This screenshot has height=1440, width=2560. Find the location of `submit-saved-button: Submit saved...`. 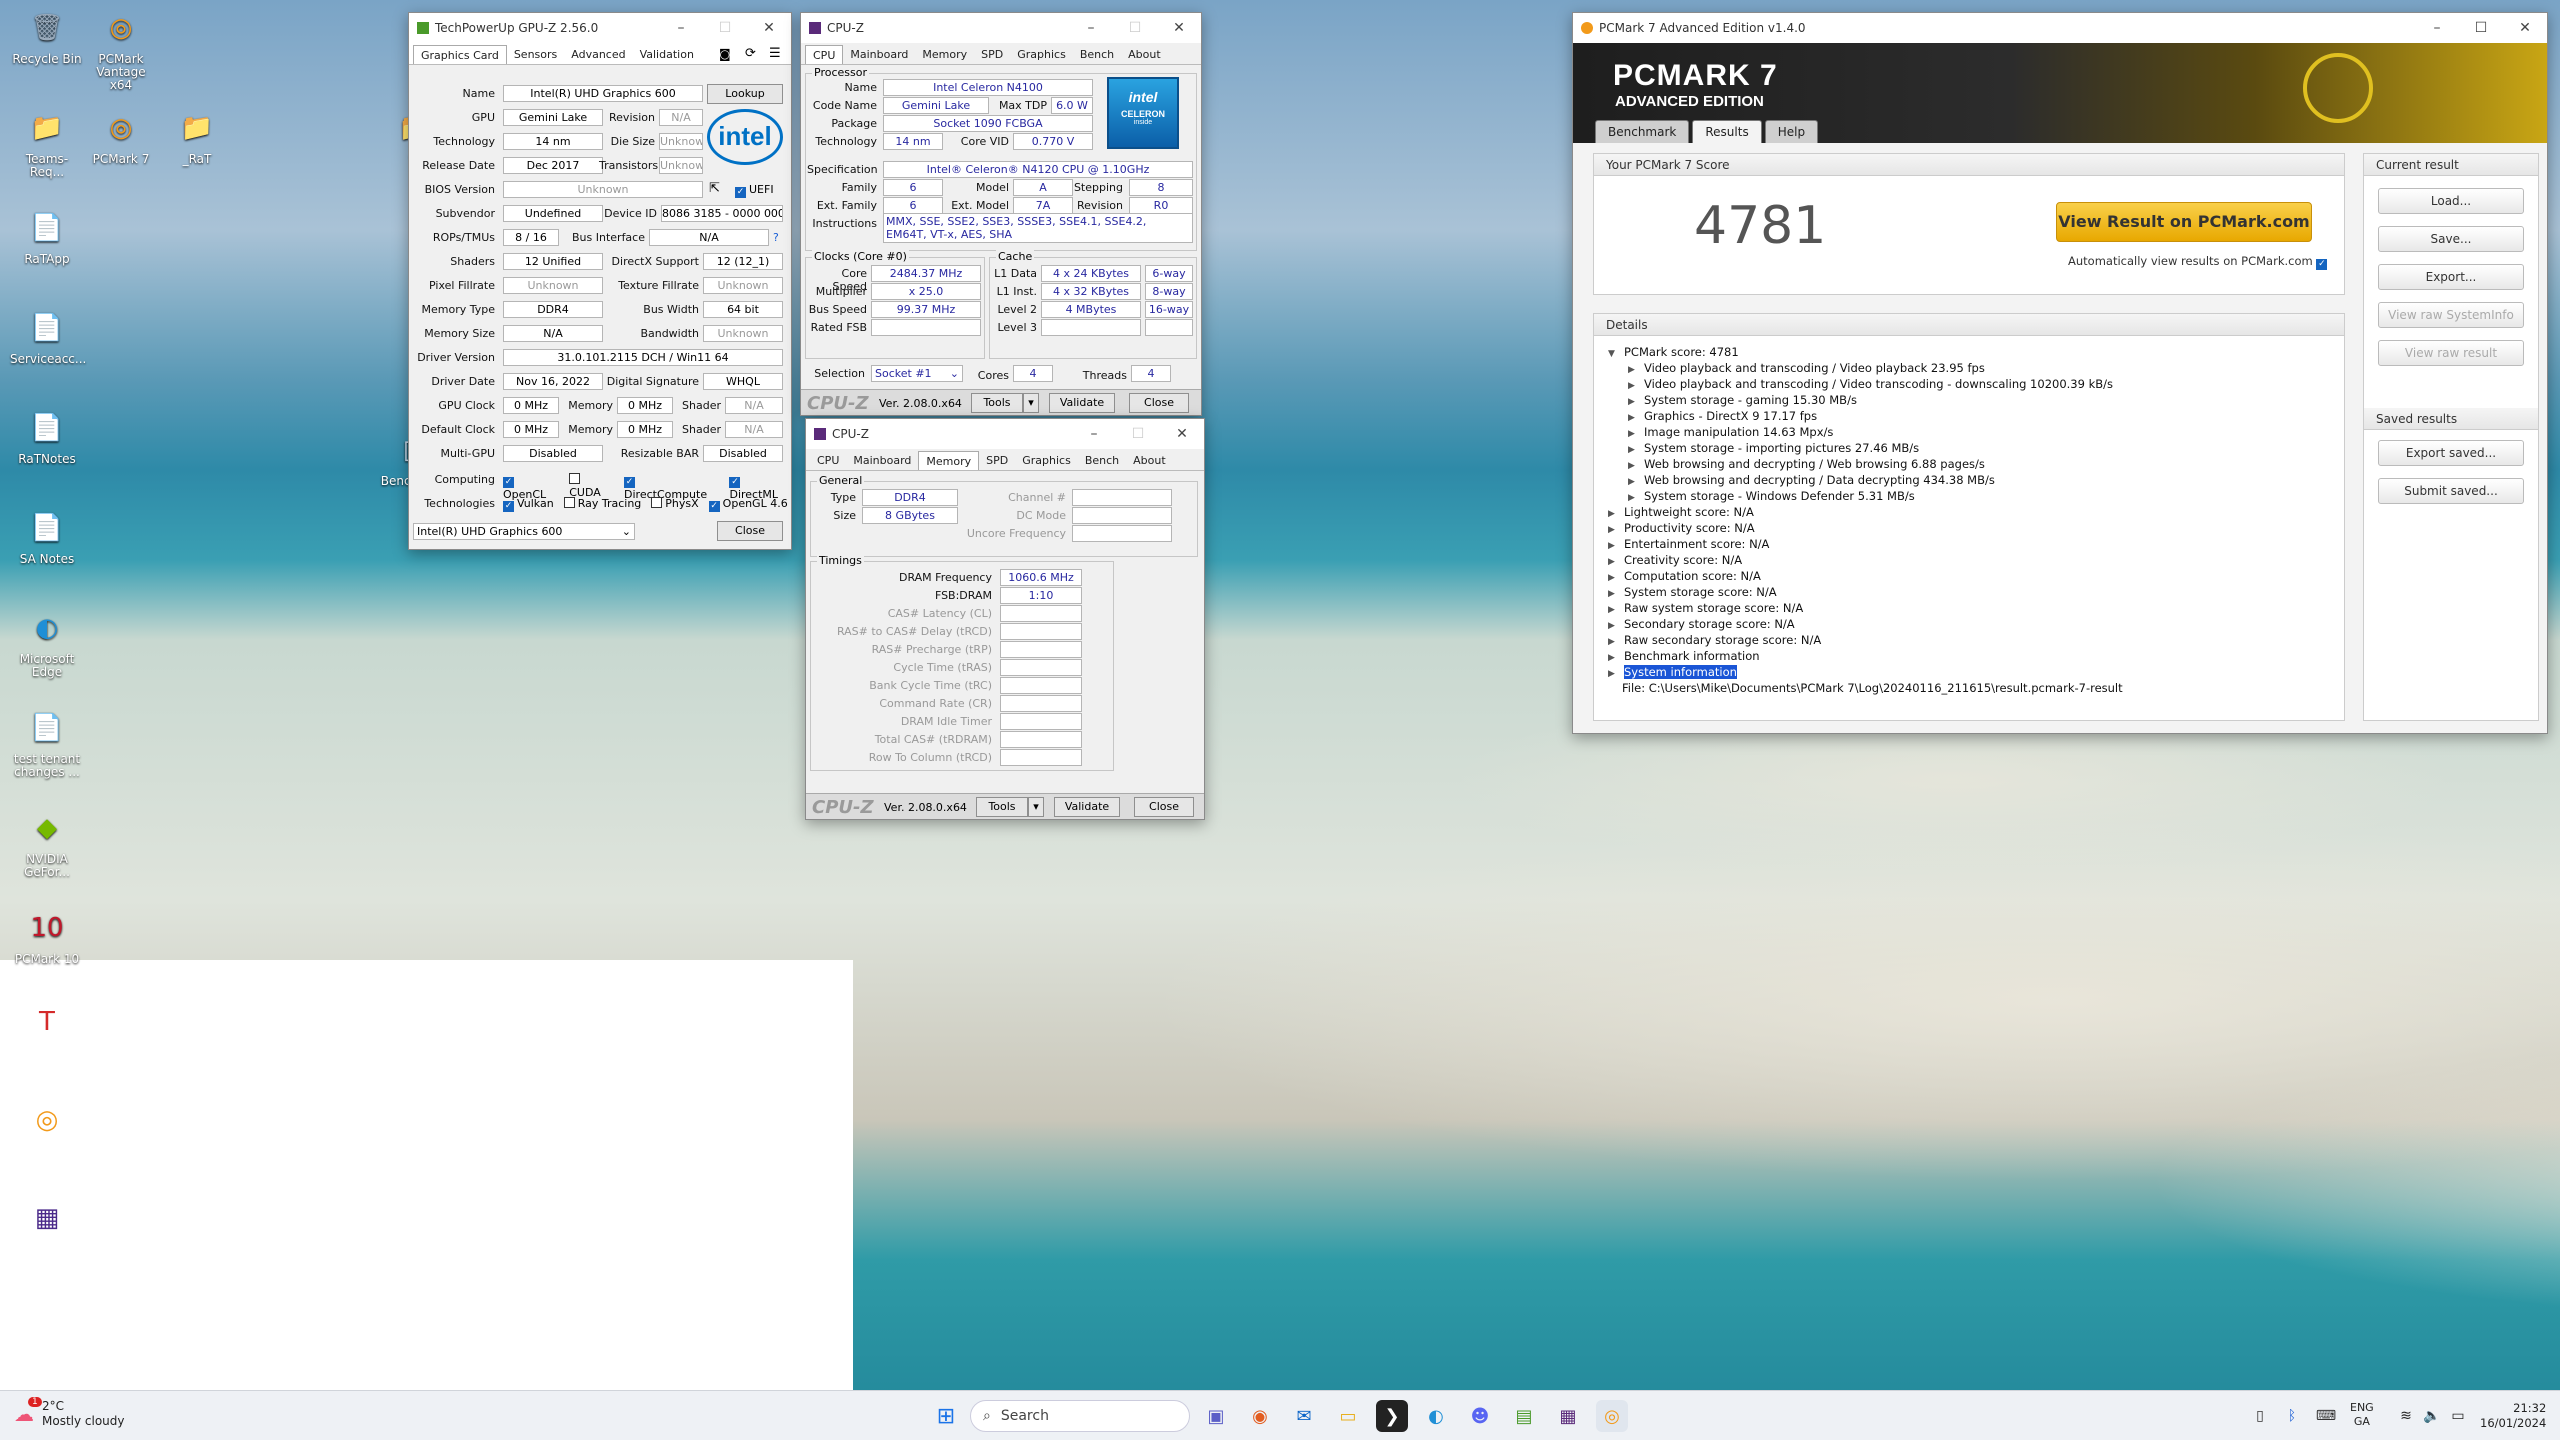

submit-saved-button: Submit saved... is located at coordinates (2451, 491).